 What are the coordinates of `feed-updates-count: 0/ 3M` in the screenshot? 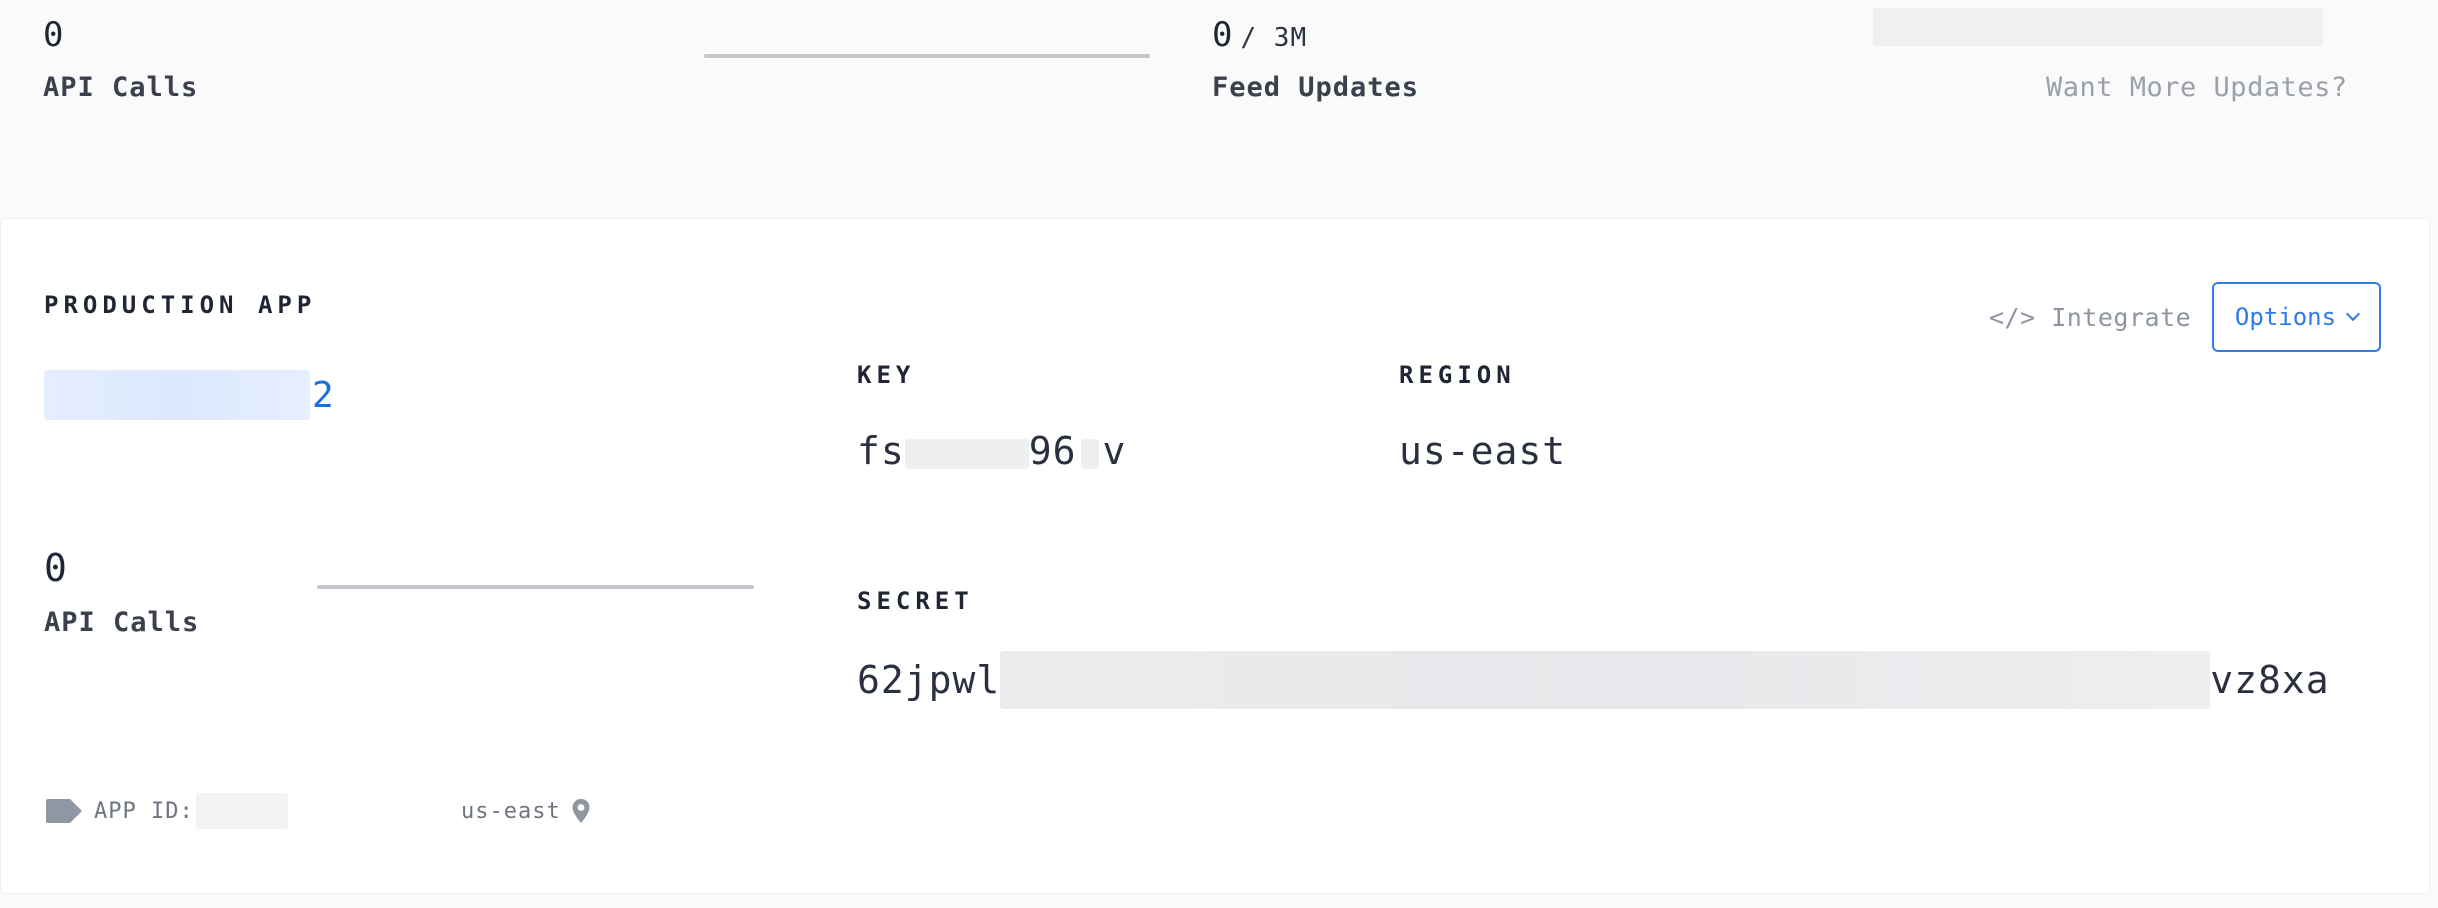 It's located at (1259, 35).